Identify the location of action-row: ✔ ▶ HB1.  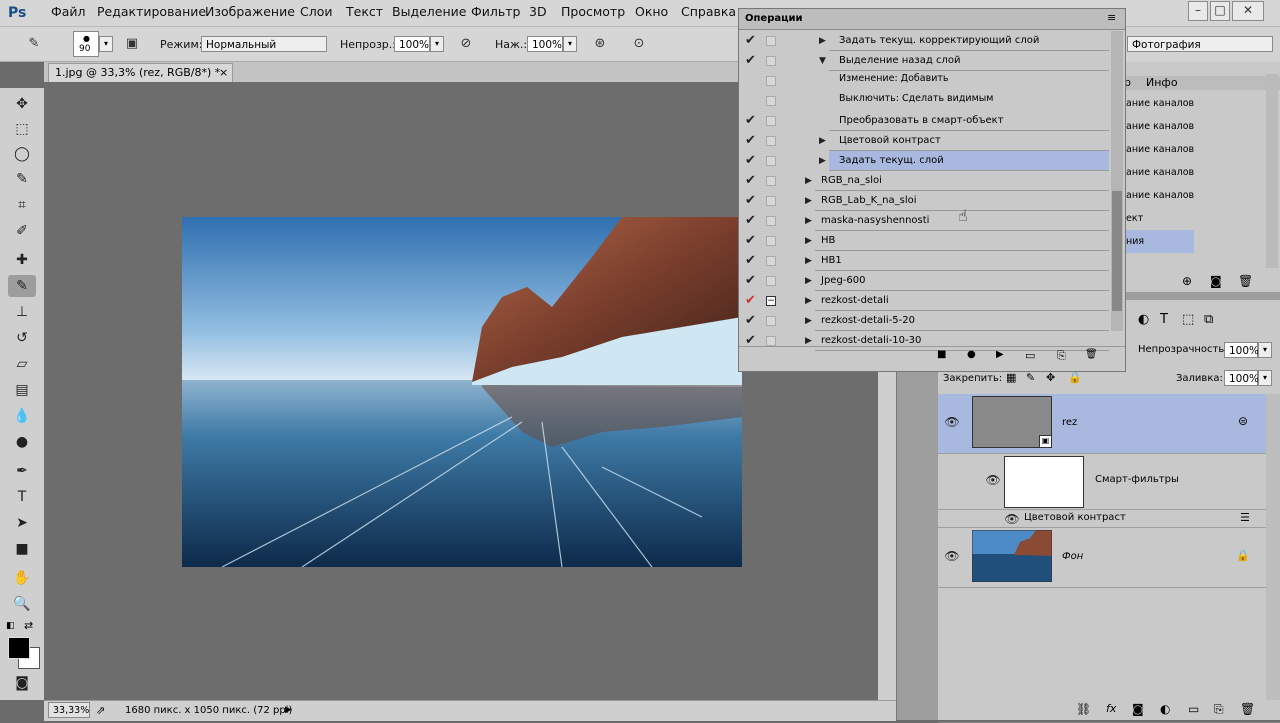
(925, 261).